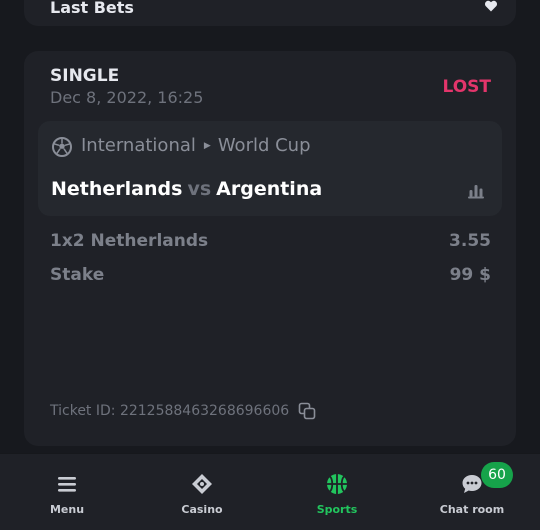  What do you see at coordinates (470, 275) in the screenshot?
I see `stake-value: 99 $` at bounding box center [470, 275].